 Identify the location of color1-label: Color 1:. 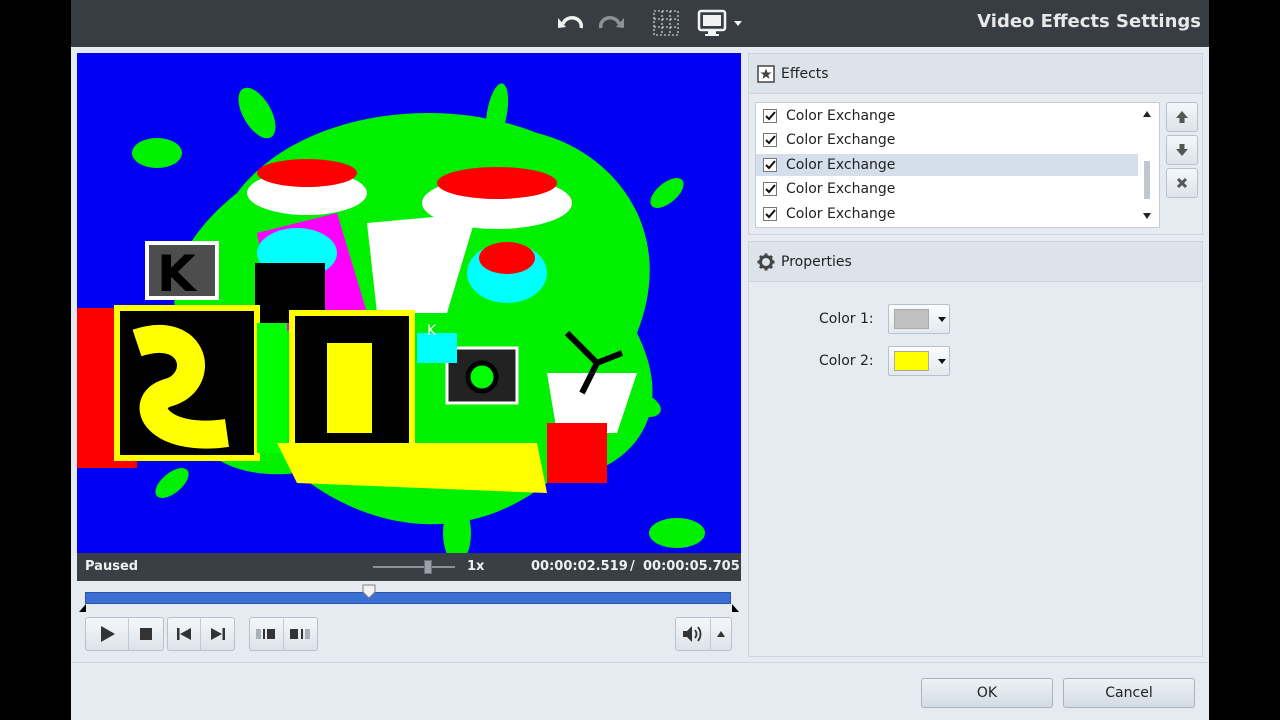
(846, 319).